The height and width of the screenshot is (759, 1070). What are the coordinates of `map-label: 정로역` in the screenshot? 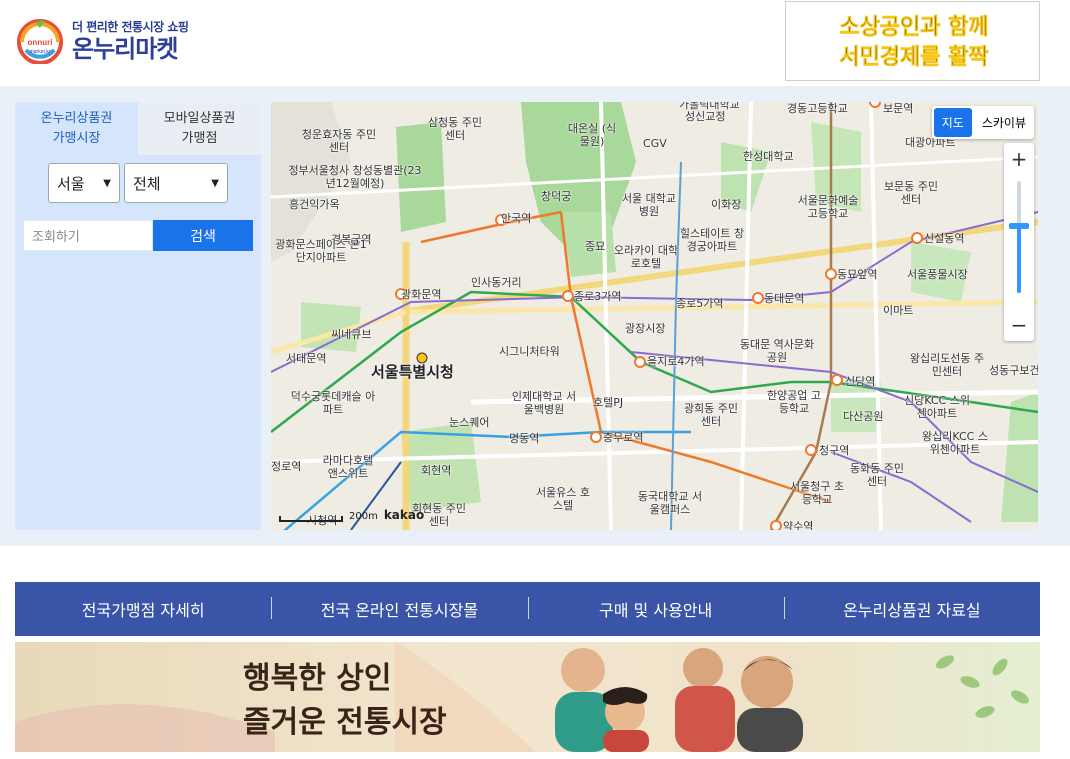 It's located at (286, 466).